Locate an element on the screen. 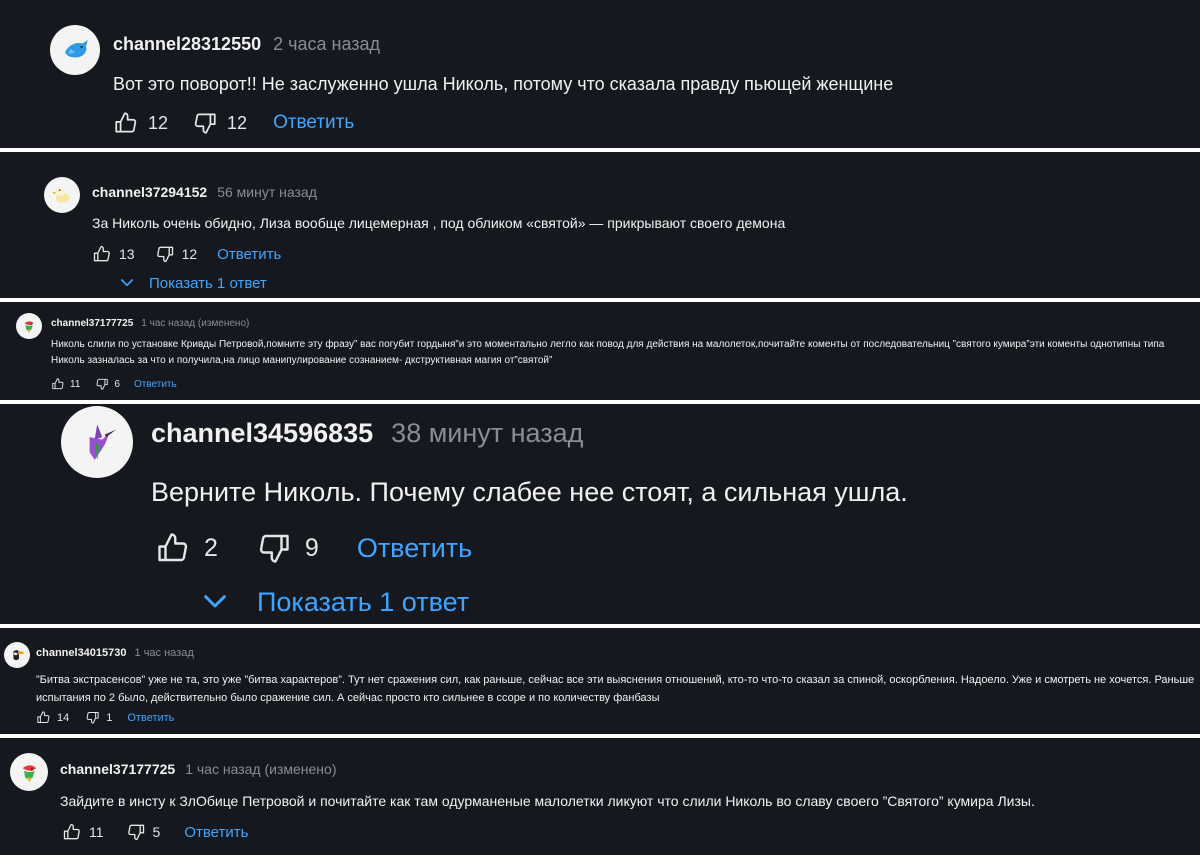  dislike-button: 6 is located at coordinates (107, 384).